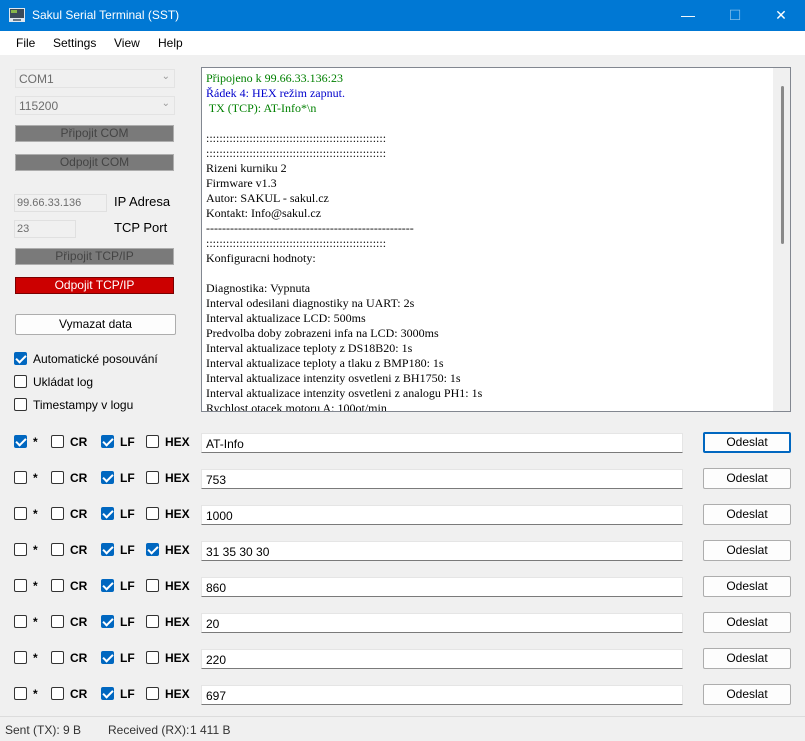 Image resolution: width=805 pixels, height=741 pixels. I want to click on maximize-button: ☐, so click(735, 15).